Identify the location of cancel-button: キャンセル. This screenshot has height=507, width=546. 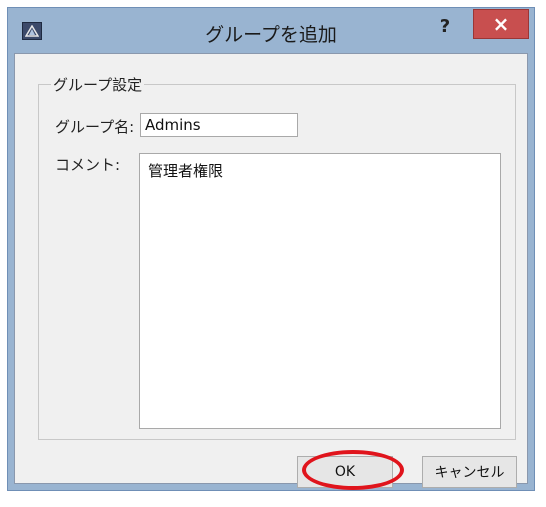
(469, 472).